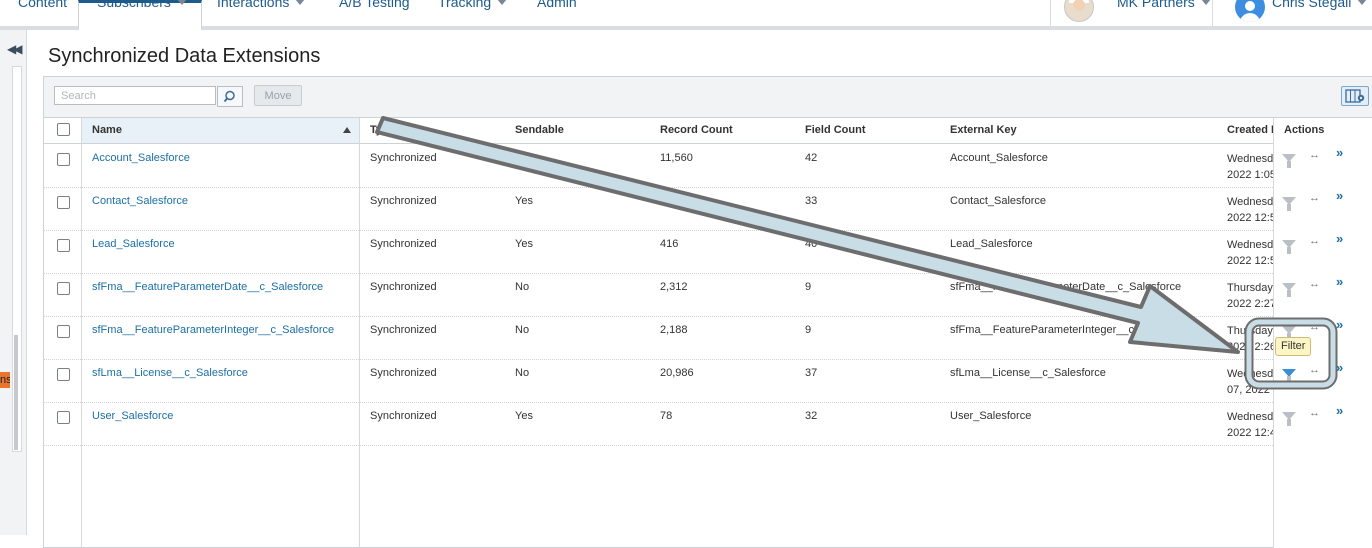  I want to click on column-header-field-count: Field Count, so click(835, 130).